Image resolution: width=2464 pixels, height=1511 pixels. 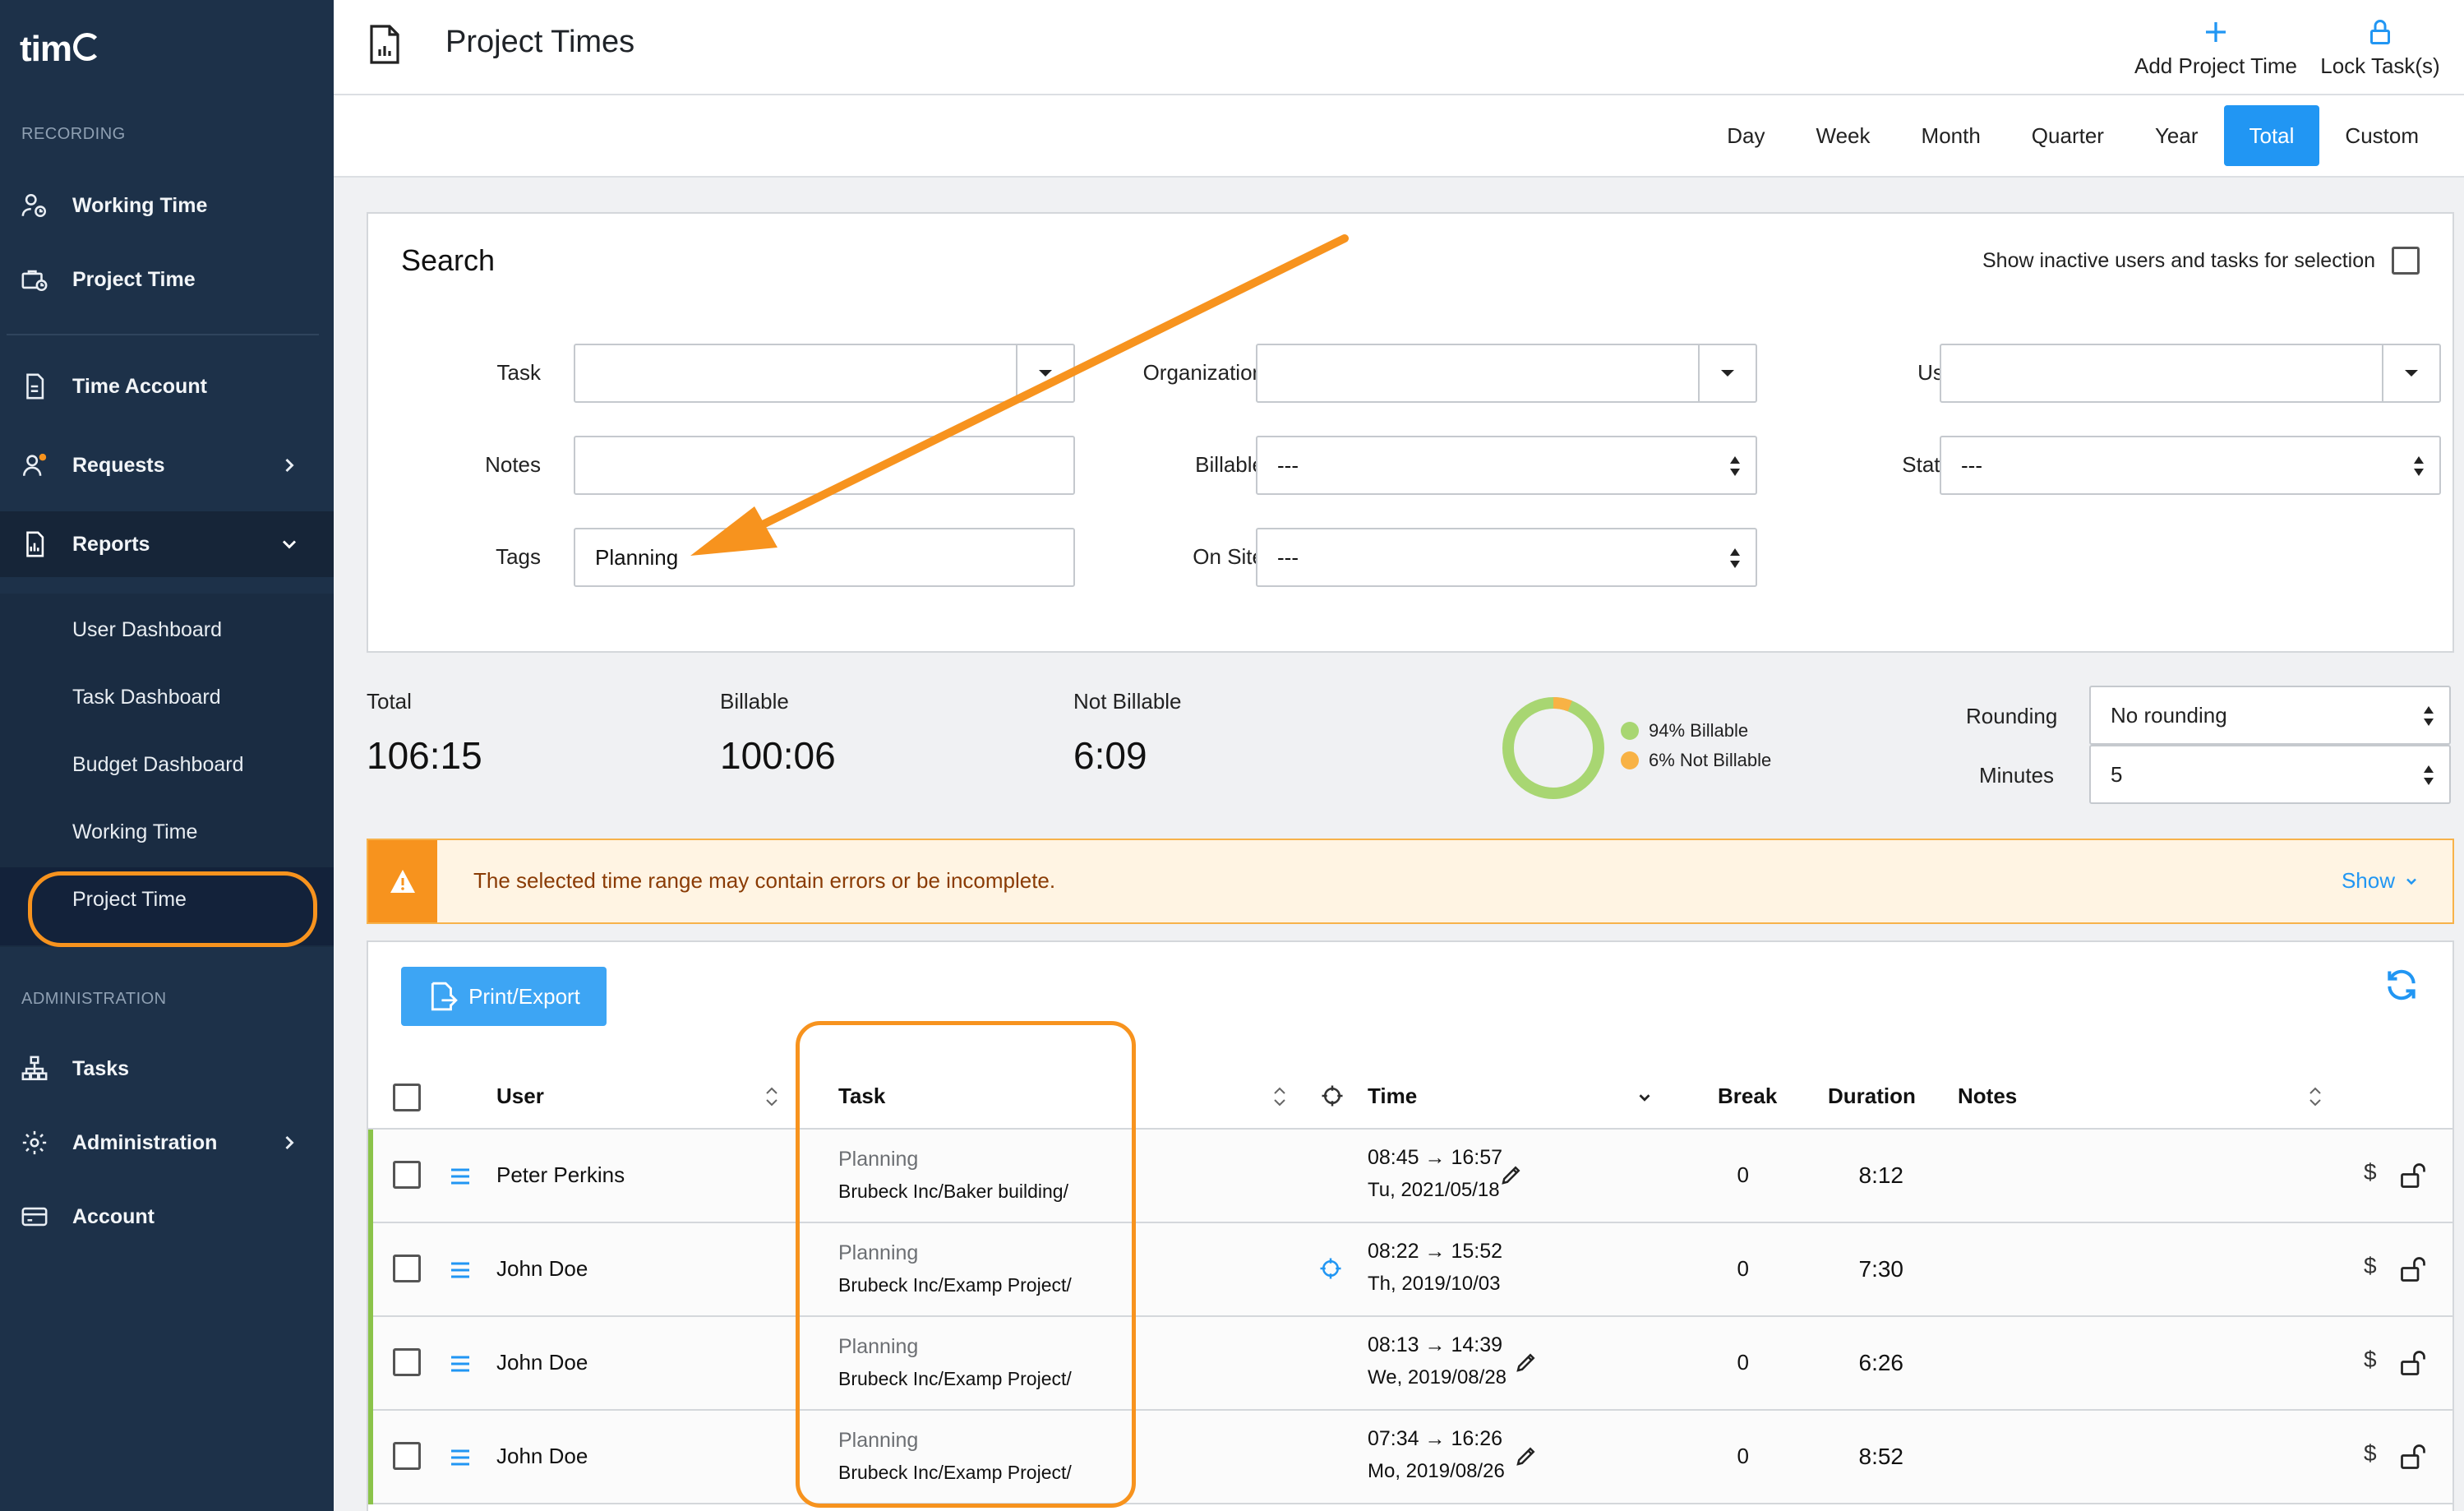 I want to click on sidebar-item-account: Account, so click(x=167, y=1217).